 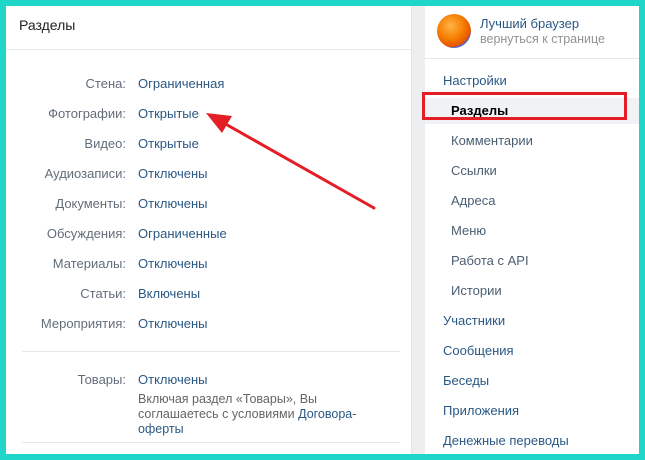 I want to click on setting-row-wall: Стена: Ограниченная, so click(x=208, y=84).